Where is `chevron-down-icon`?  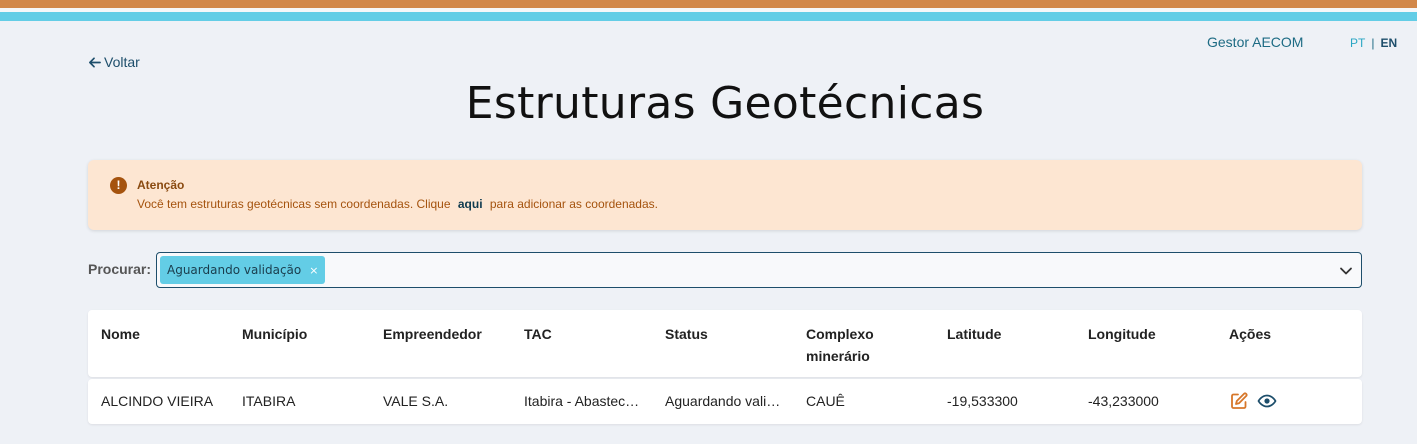 chevron-down-icon is located at coordinates (1346, 271).